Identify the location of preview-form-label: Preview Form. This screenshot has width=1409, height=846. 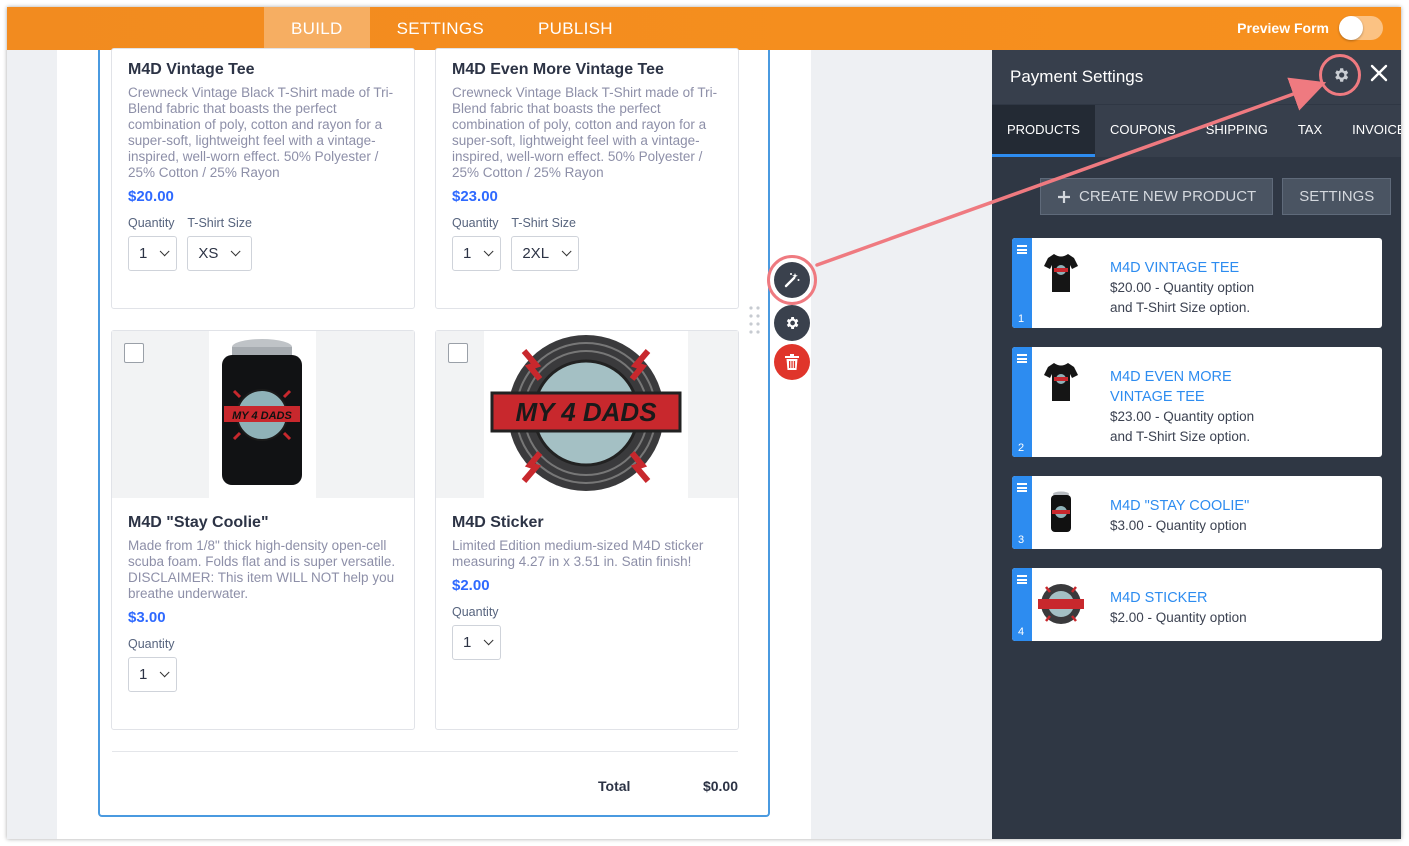
(1283, 28).